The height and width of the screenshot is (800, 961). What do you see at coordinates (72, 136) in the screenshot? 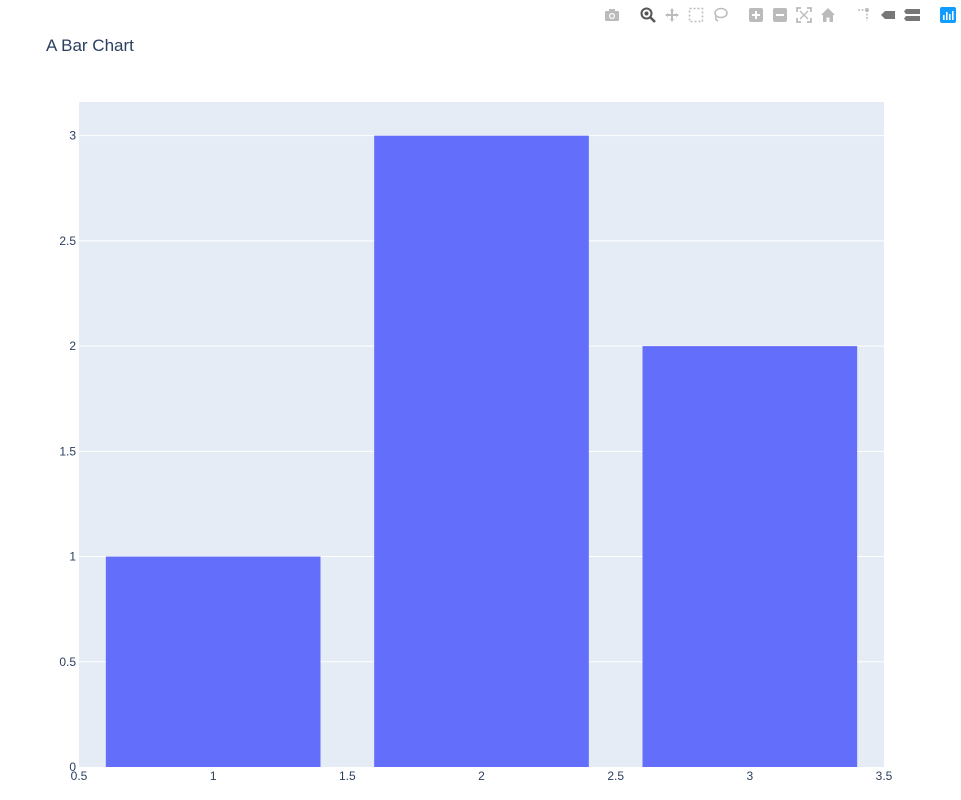
I see `y-tick-label: 3` at bounding box center [72, 136].